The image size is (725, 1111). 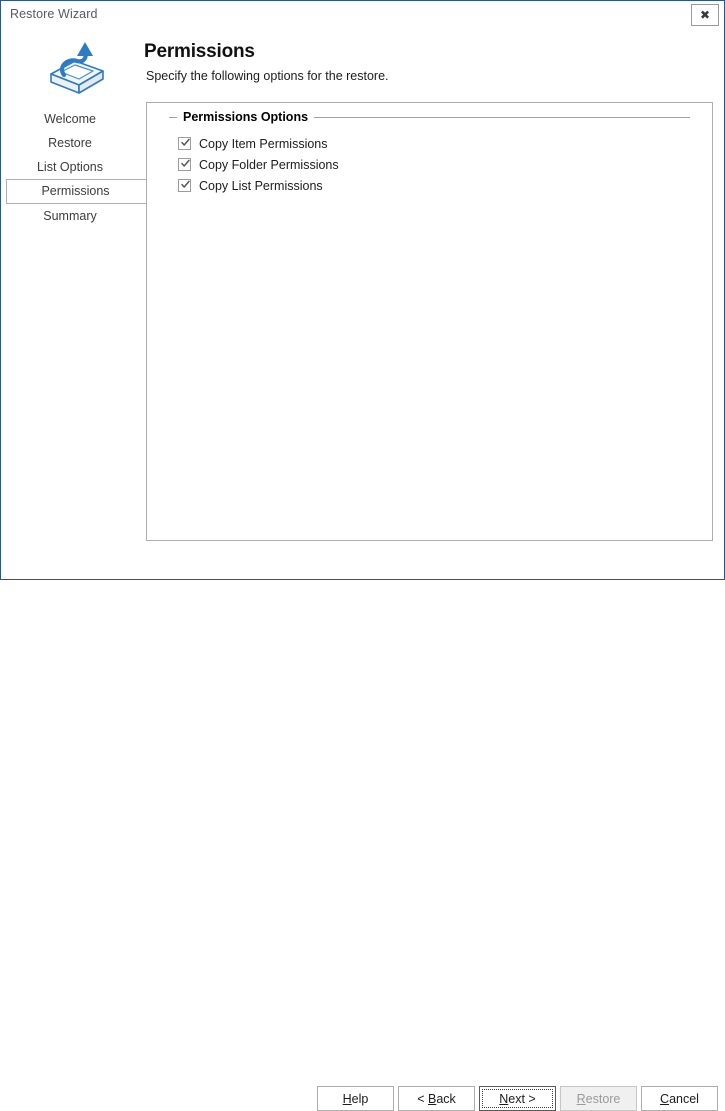 I want to click on cancel-button: Cancel, so click(x=679, y=1098).